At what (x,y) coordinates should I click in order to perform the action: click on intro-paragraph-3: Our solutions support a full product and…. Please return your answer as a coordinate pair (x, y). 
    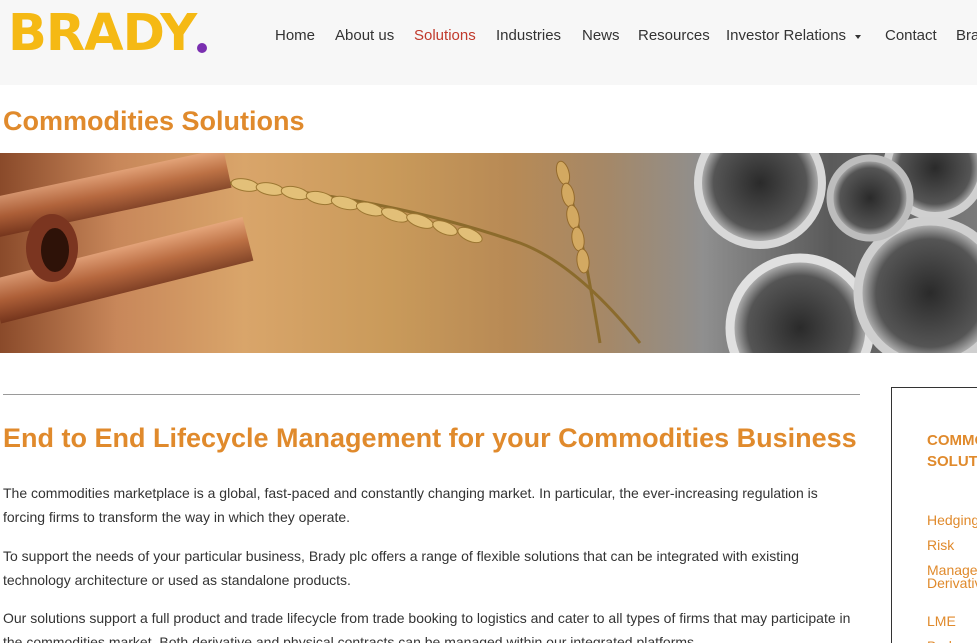
    Looking at the image, I should click on (427, 626).